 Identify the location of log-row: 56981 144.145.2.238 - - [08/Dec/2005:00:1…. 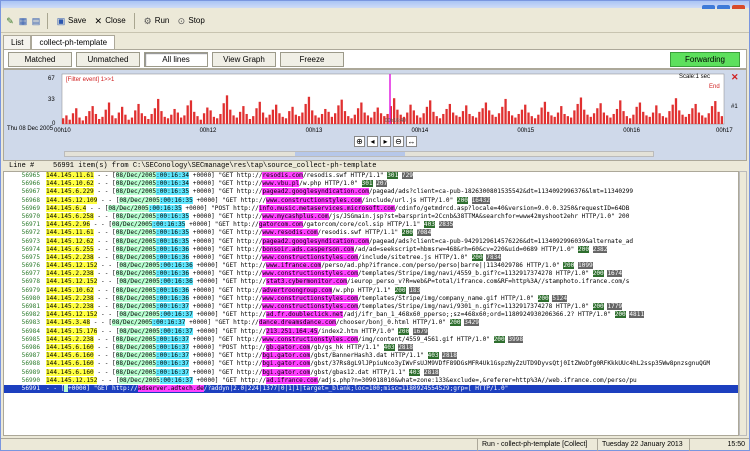
(371, 307).